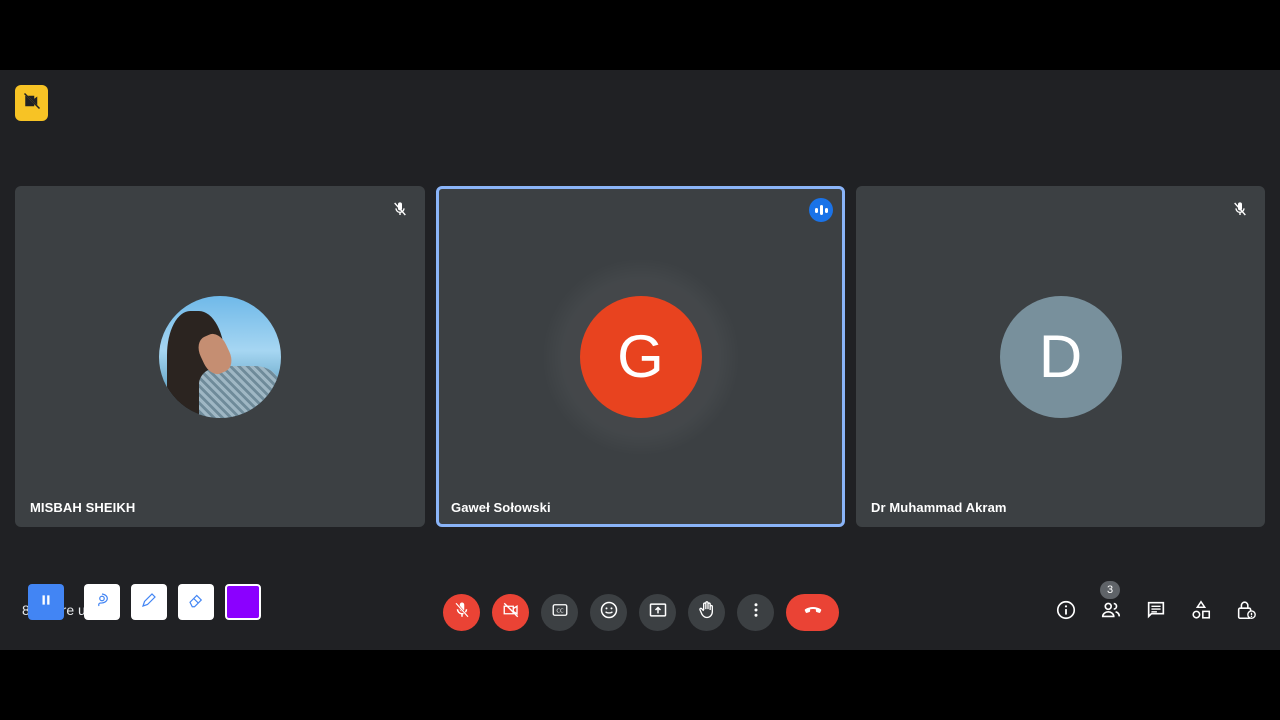 The width and height of the screenshot is (1280, 720). I want to click on present-button, so click(657, 612).